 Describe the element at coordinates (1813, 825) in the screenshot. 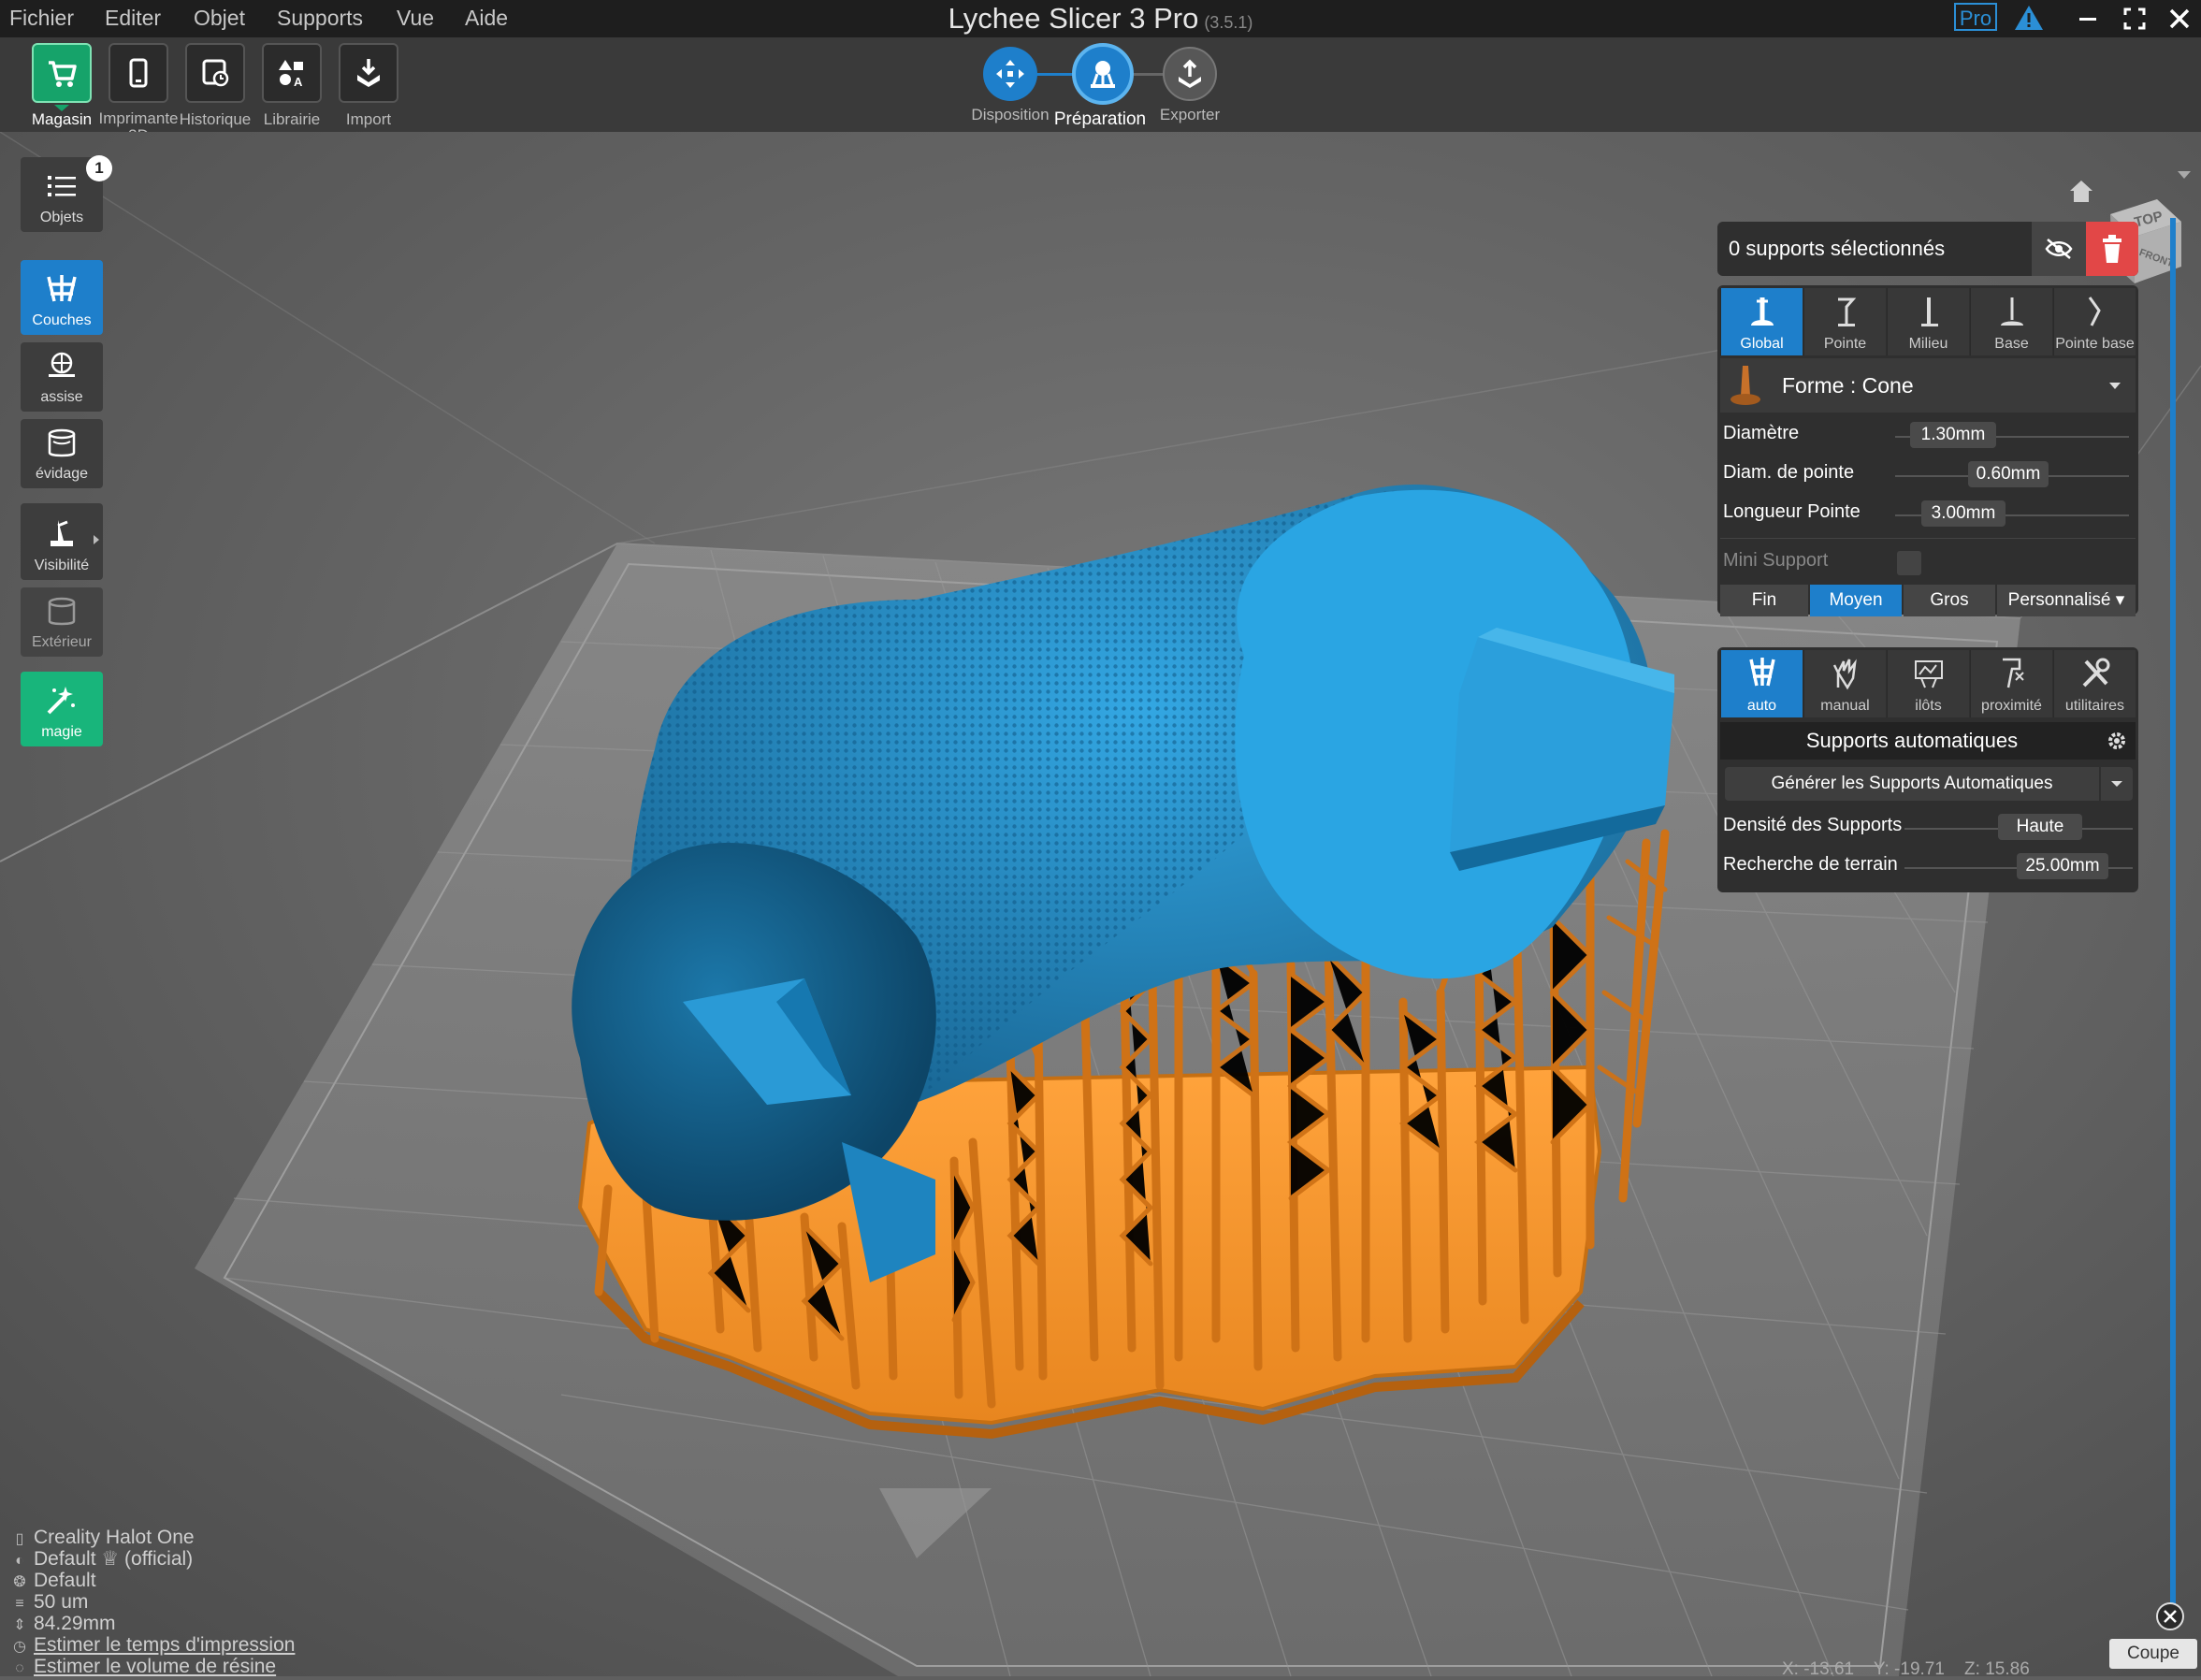

I see `density-label: Densité des Supports` at that location.